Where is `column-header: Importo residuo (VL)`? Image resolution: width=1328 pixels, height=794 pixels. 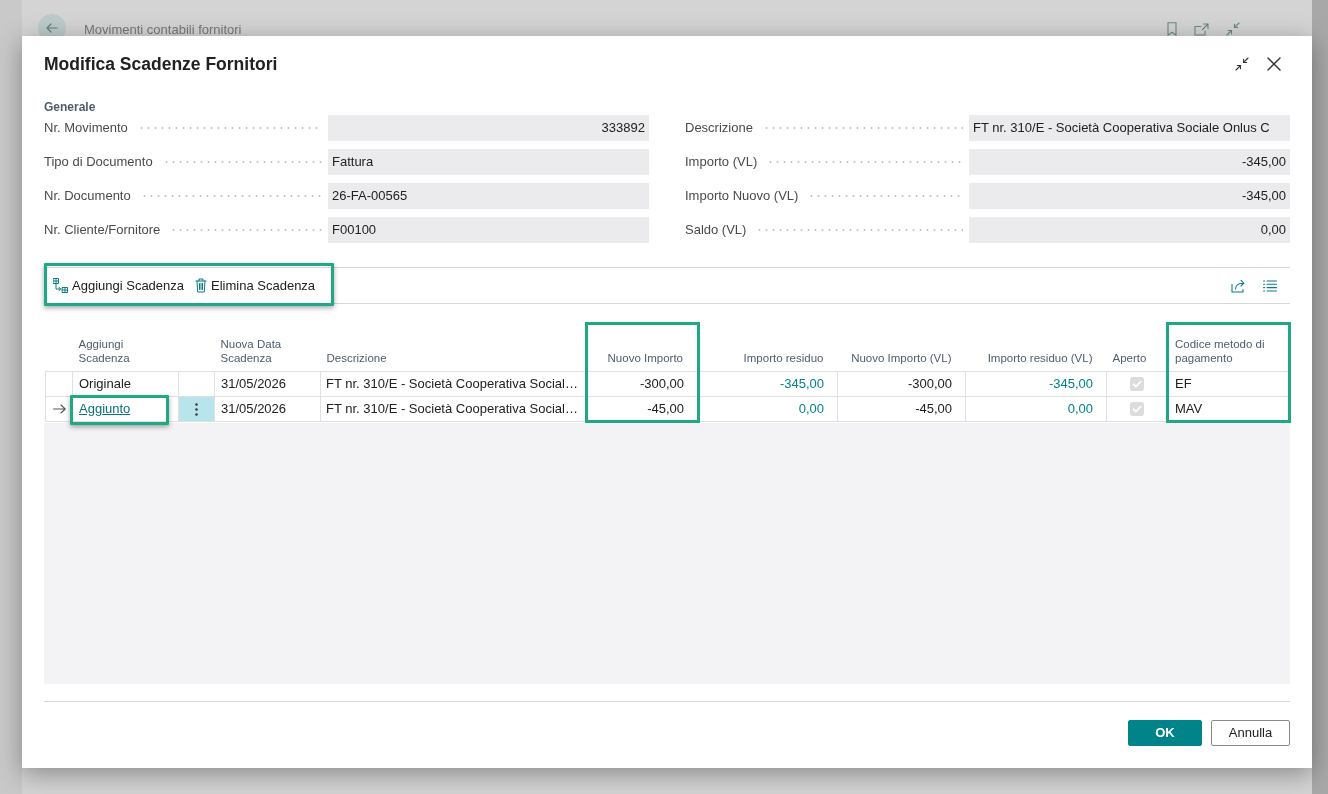 column-header: Importo residuo (VL) is located at coordinates (1036, 347).